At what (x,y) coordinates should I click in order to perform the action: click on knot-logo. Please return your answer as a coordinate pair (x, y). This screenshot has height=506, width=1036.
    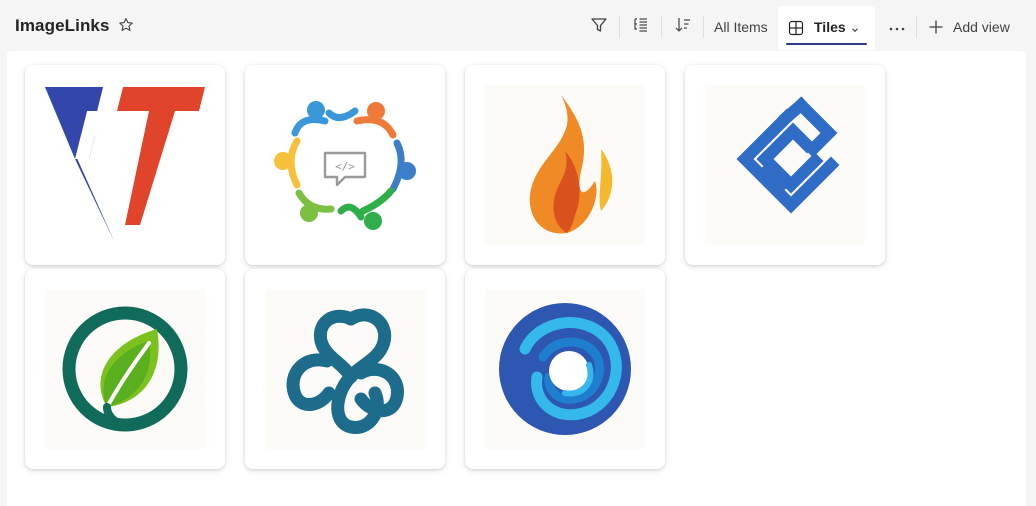
    Looking at the image, I should click on (345, 369).